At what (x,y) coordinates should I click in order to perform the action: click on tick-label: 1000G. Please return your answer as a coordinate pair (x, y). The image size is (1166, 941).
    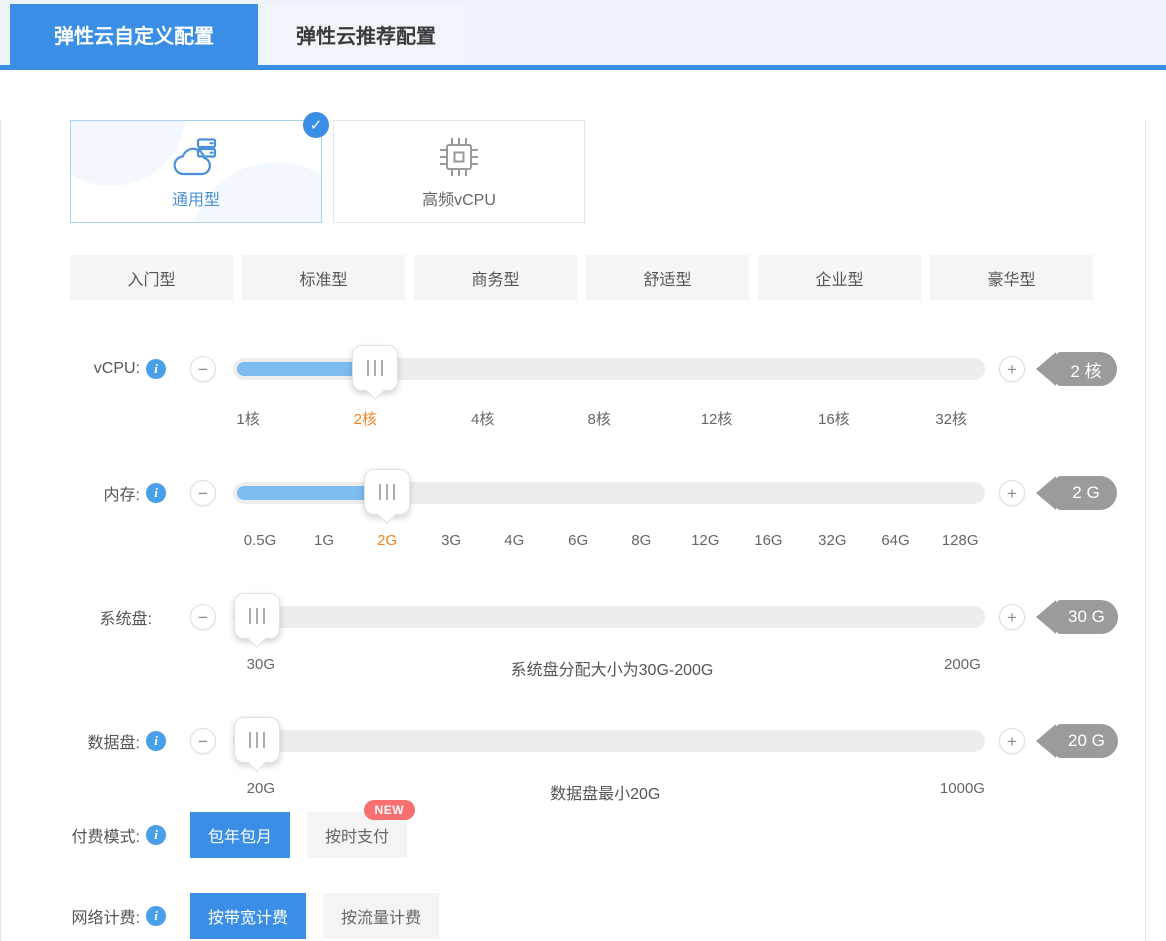
    Looking at the image, I should click on (962, 788).